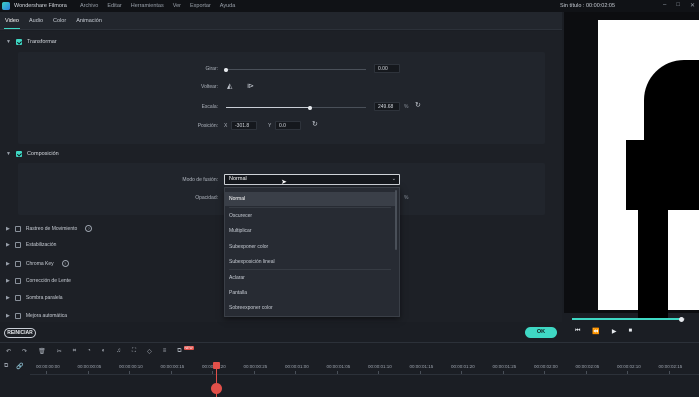 The width and height of the screenshot is (699, 397). What do you see at coordinates (17, 281) in the screenshot?
I see `lens-correction-checkbox` at bounding box center [17, 281].